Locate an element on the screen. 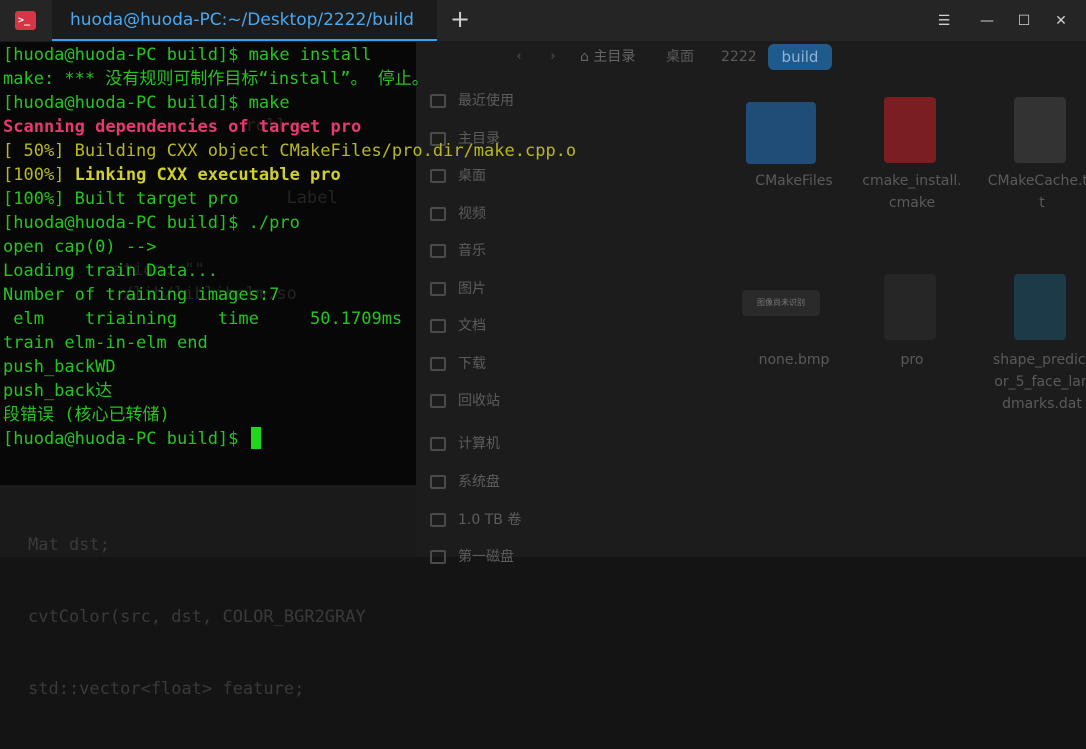 This screenshot has height=749, width=1086. file-name: CMakeFiles is located at coordinates (794, 181).